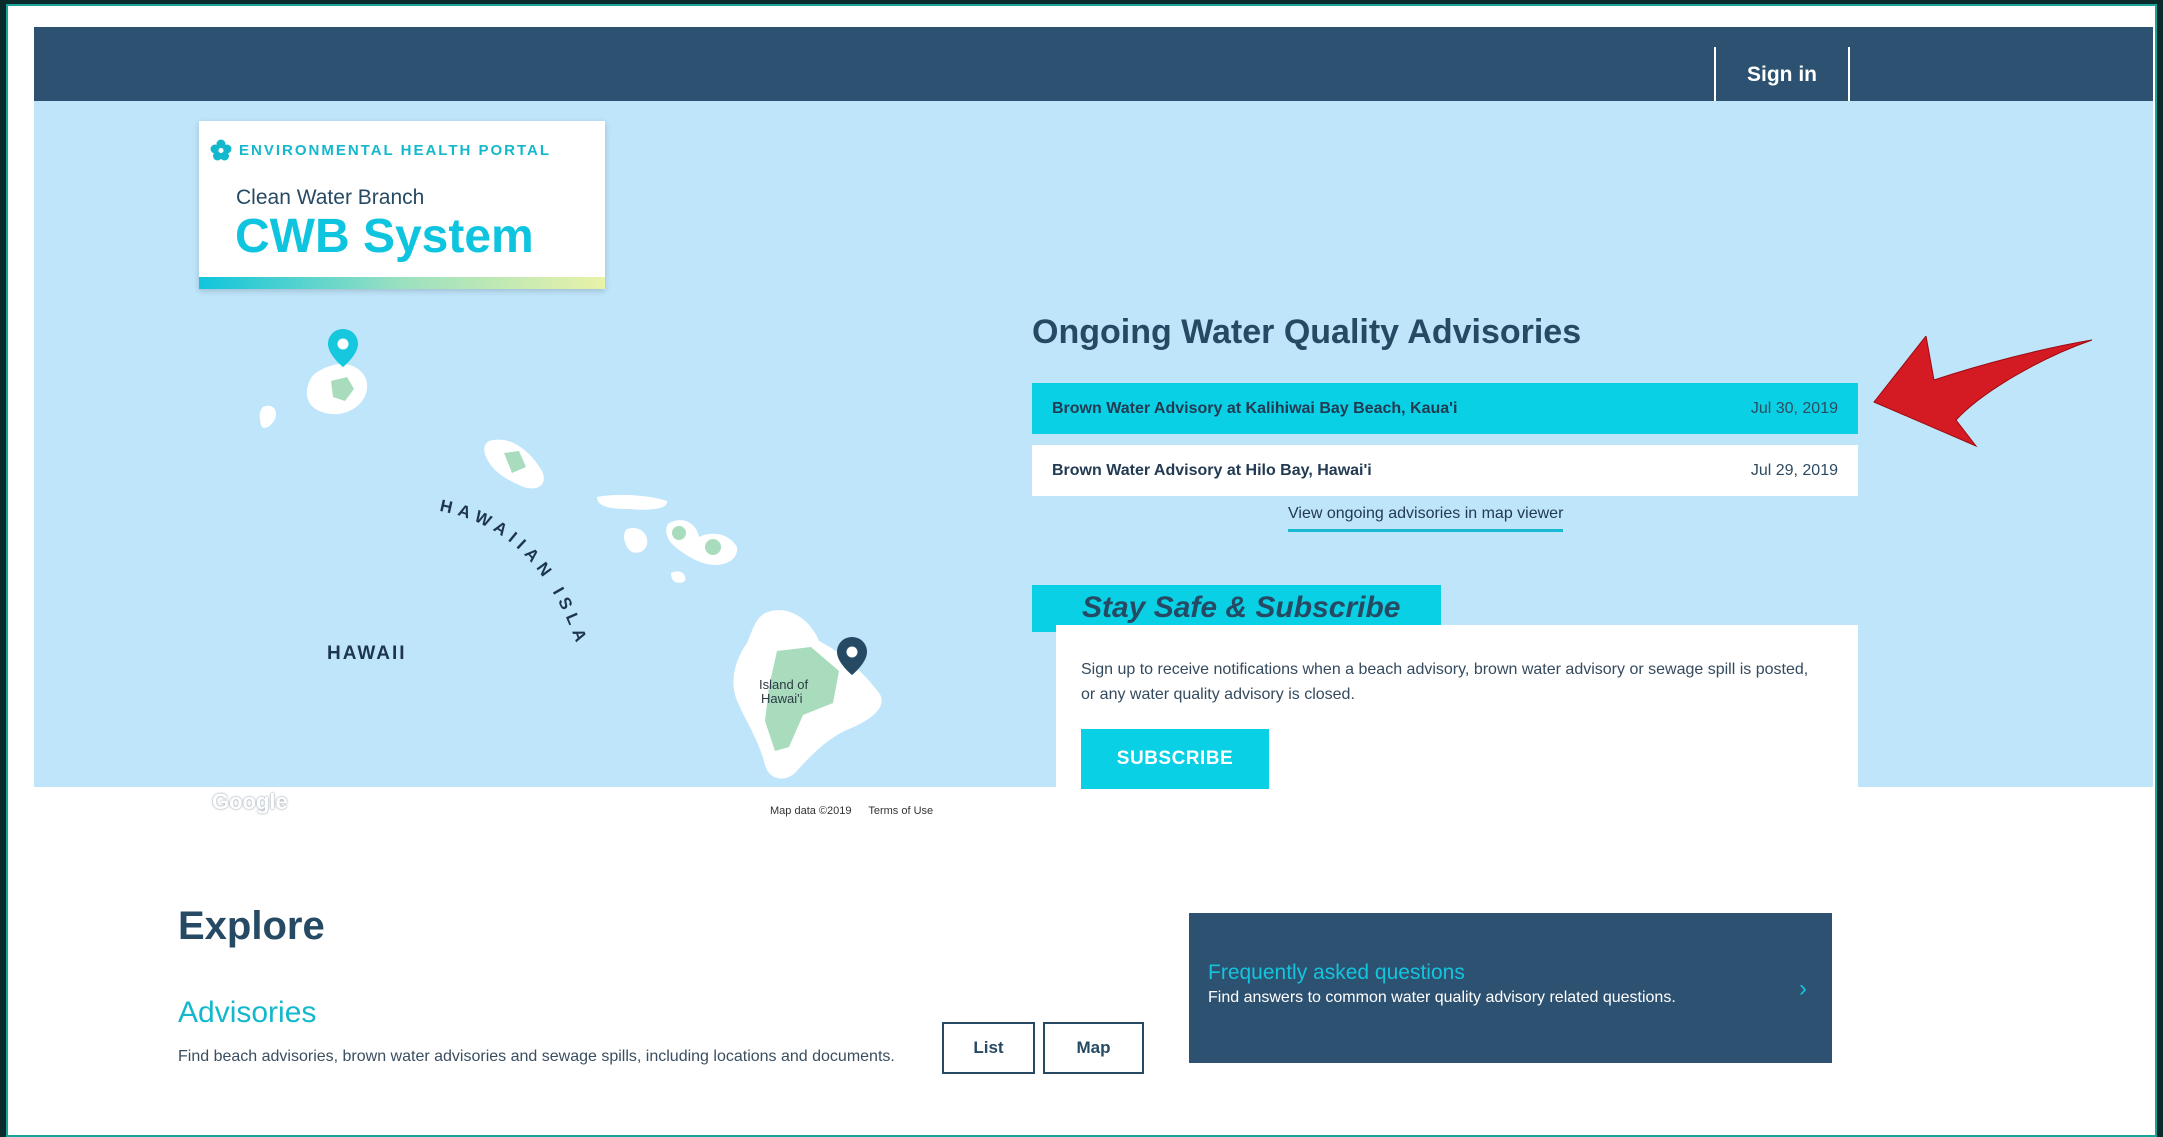  I want to click on brand-gradient-bar, so click(402, 283).